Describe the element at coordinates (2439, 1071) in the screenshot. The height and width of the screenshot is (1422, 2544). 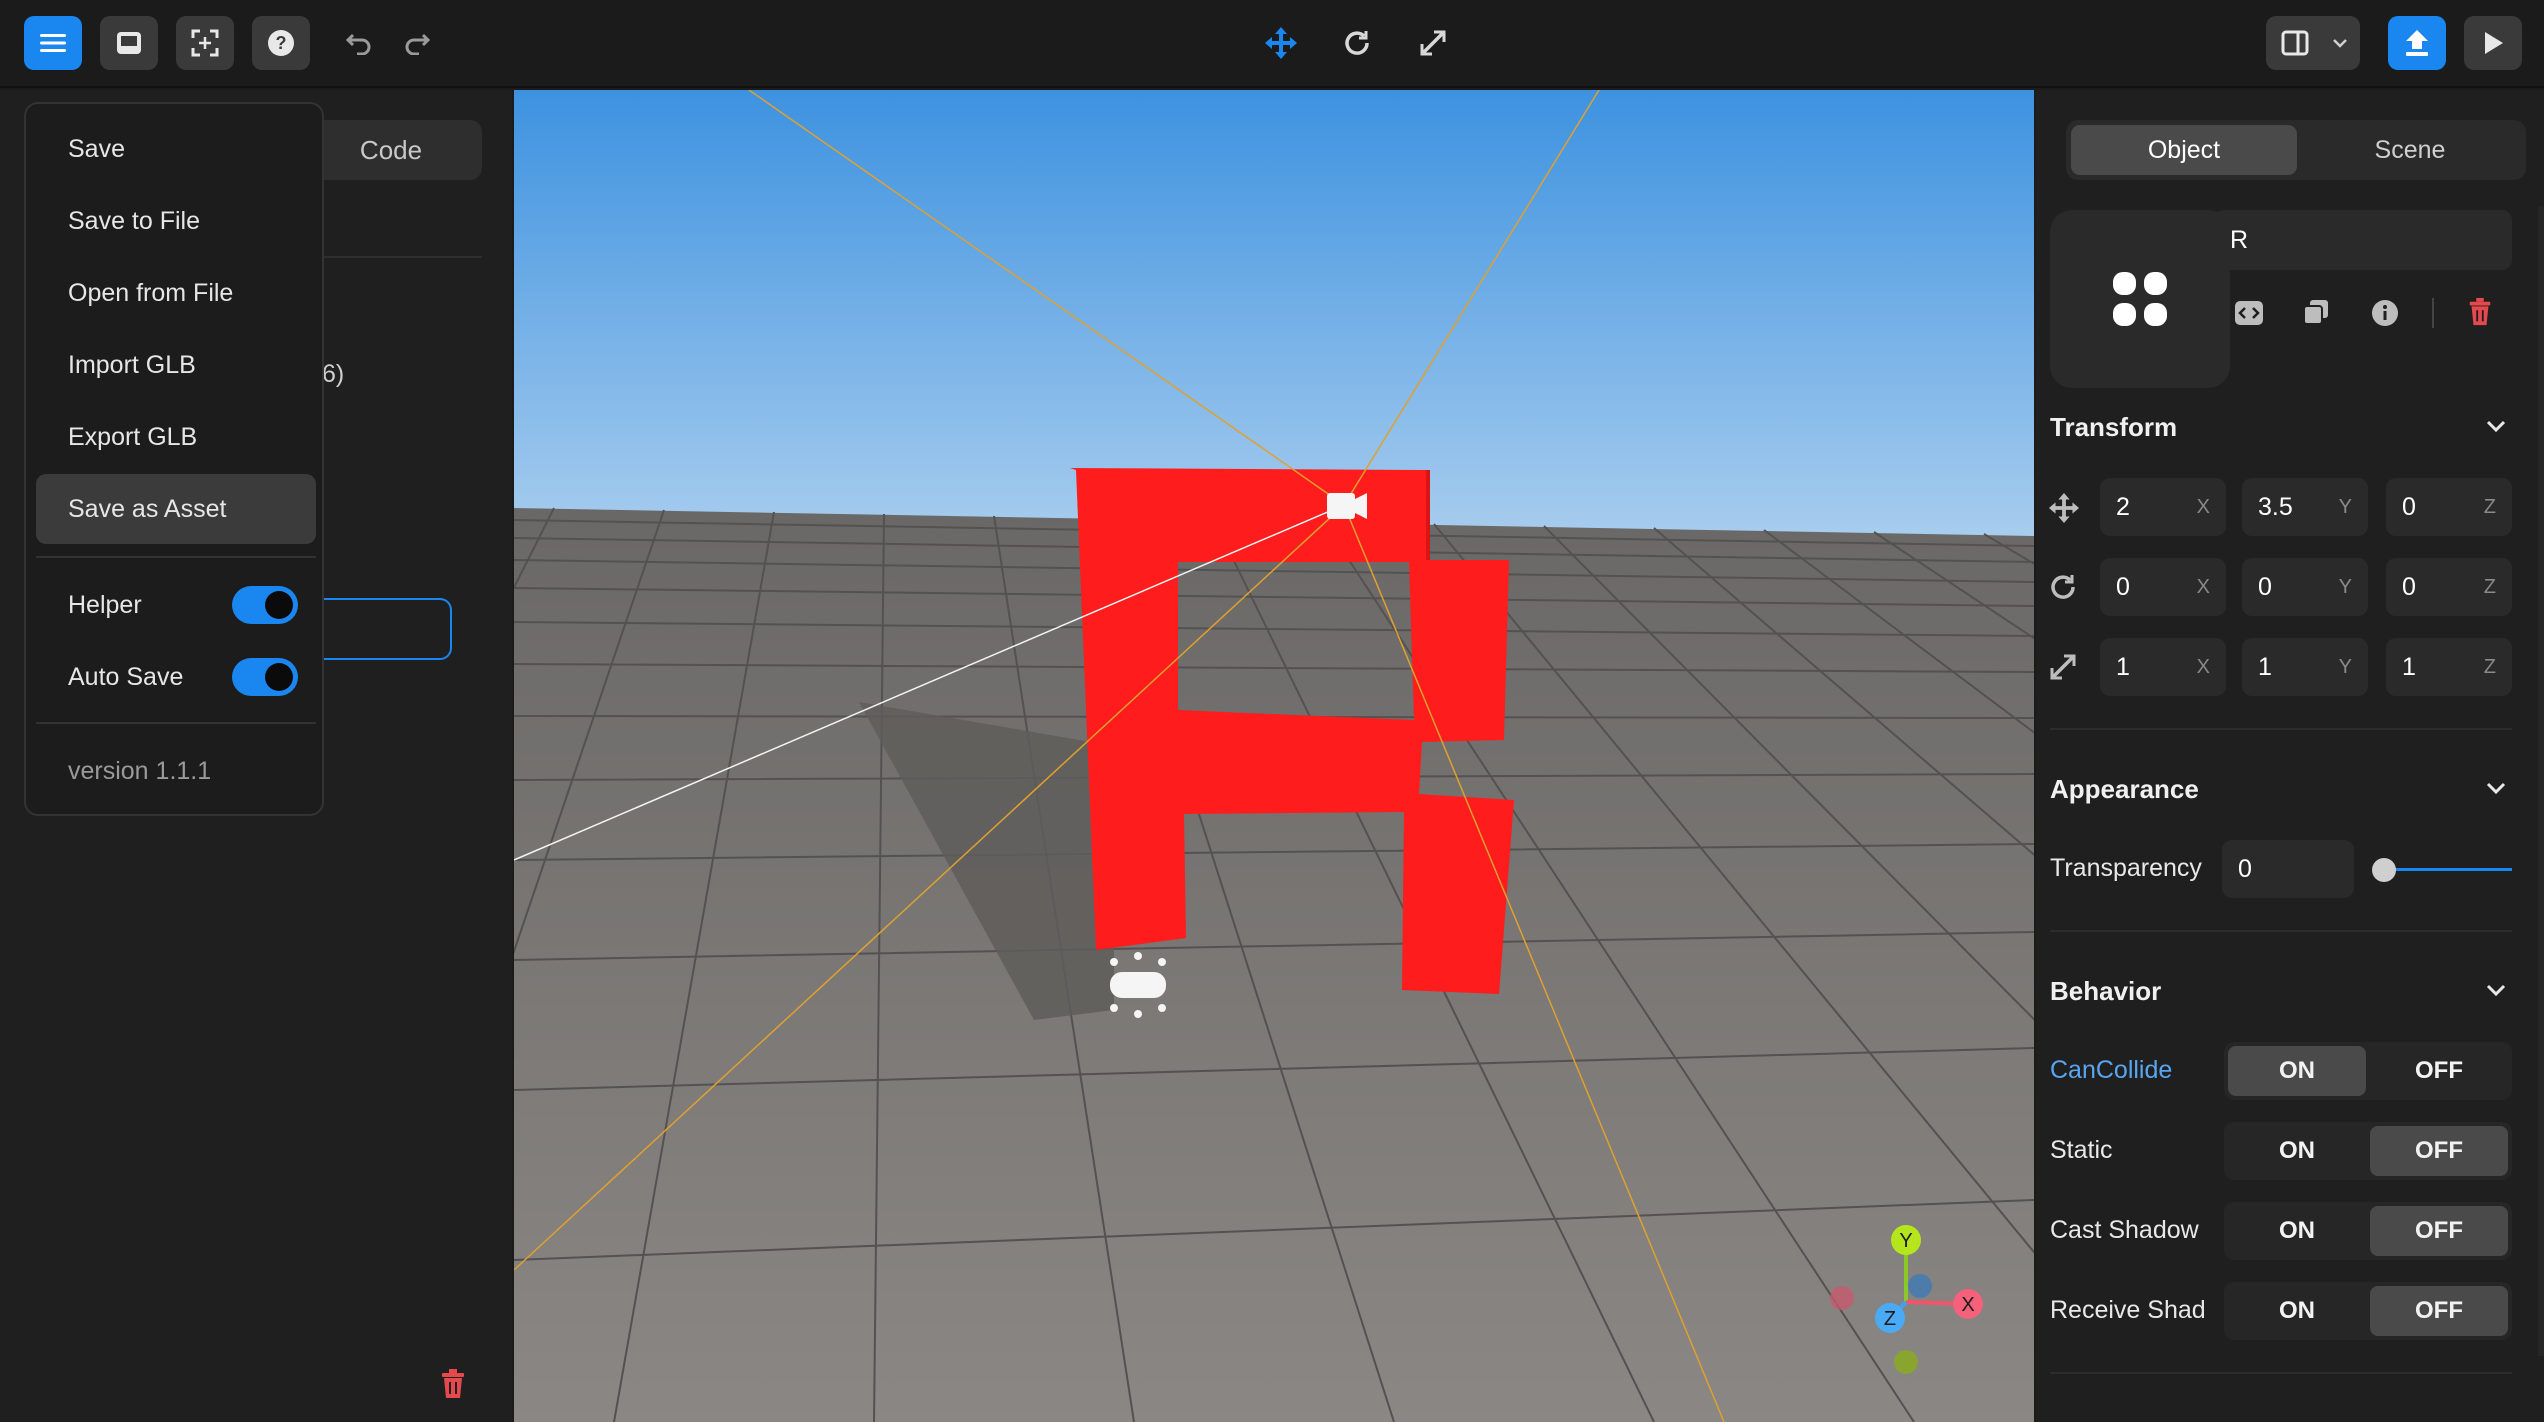
I see `cancollide-off-button: OFF` at that location.